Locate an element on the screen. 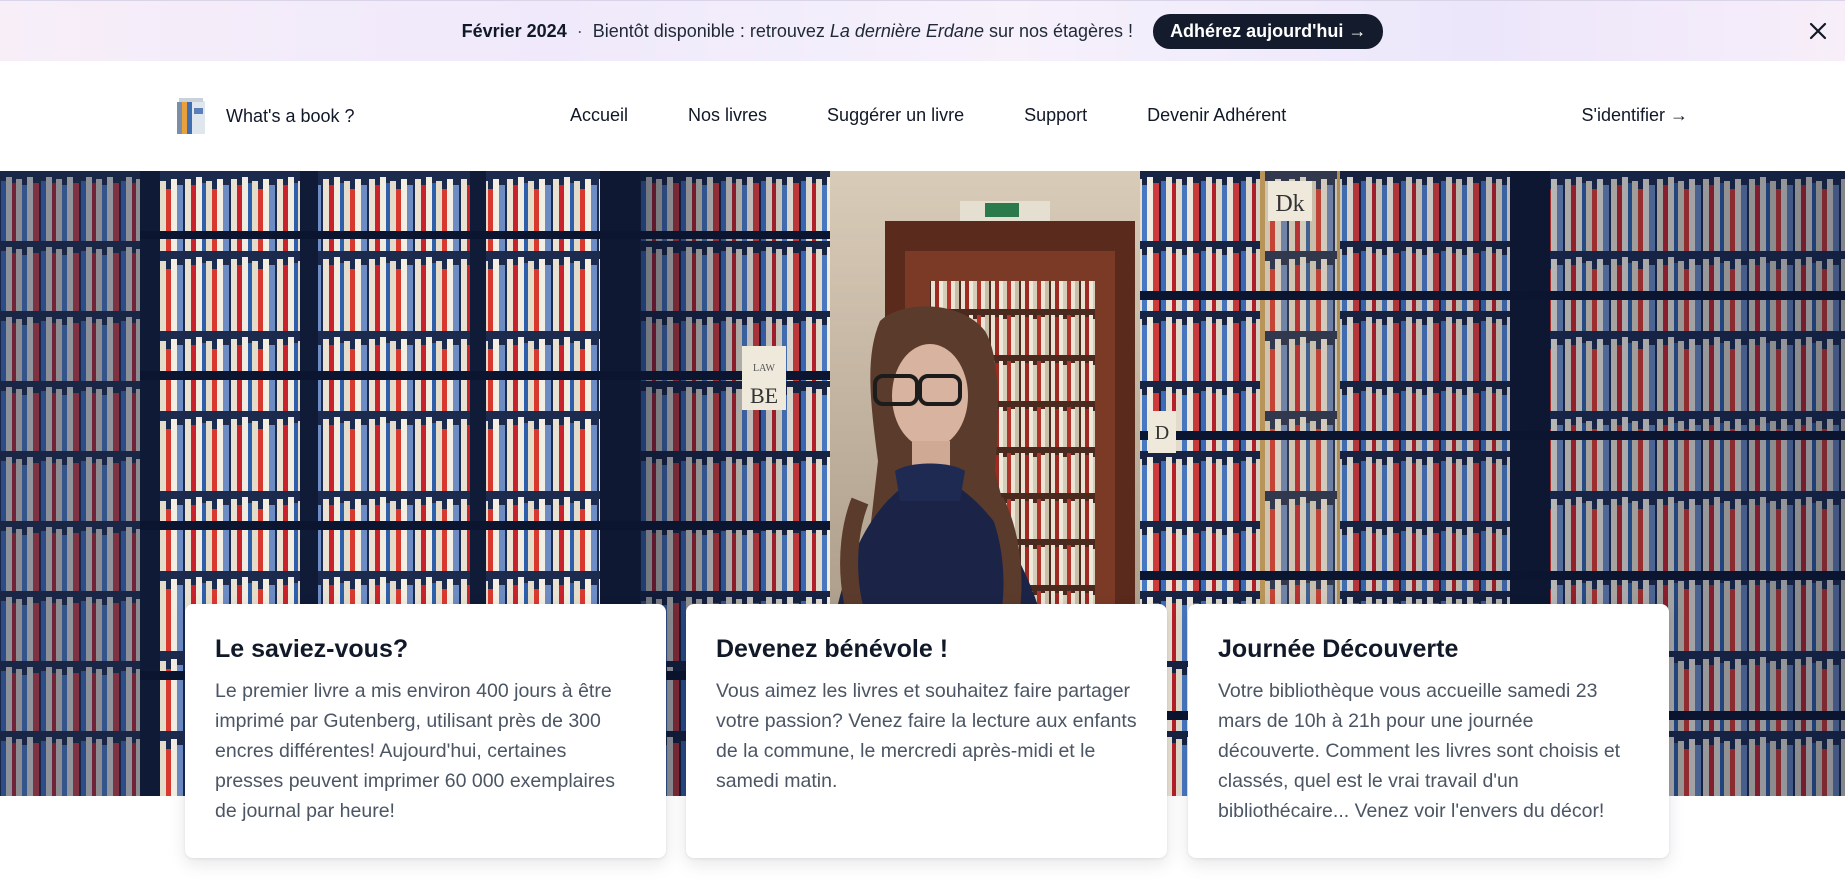  nav-item-nos-livres: Nos livres is located at coordinates (727, 115).